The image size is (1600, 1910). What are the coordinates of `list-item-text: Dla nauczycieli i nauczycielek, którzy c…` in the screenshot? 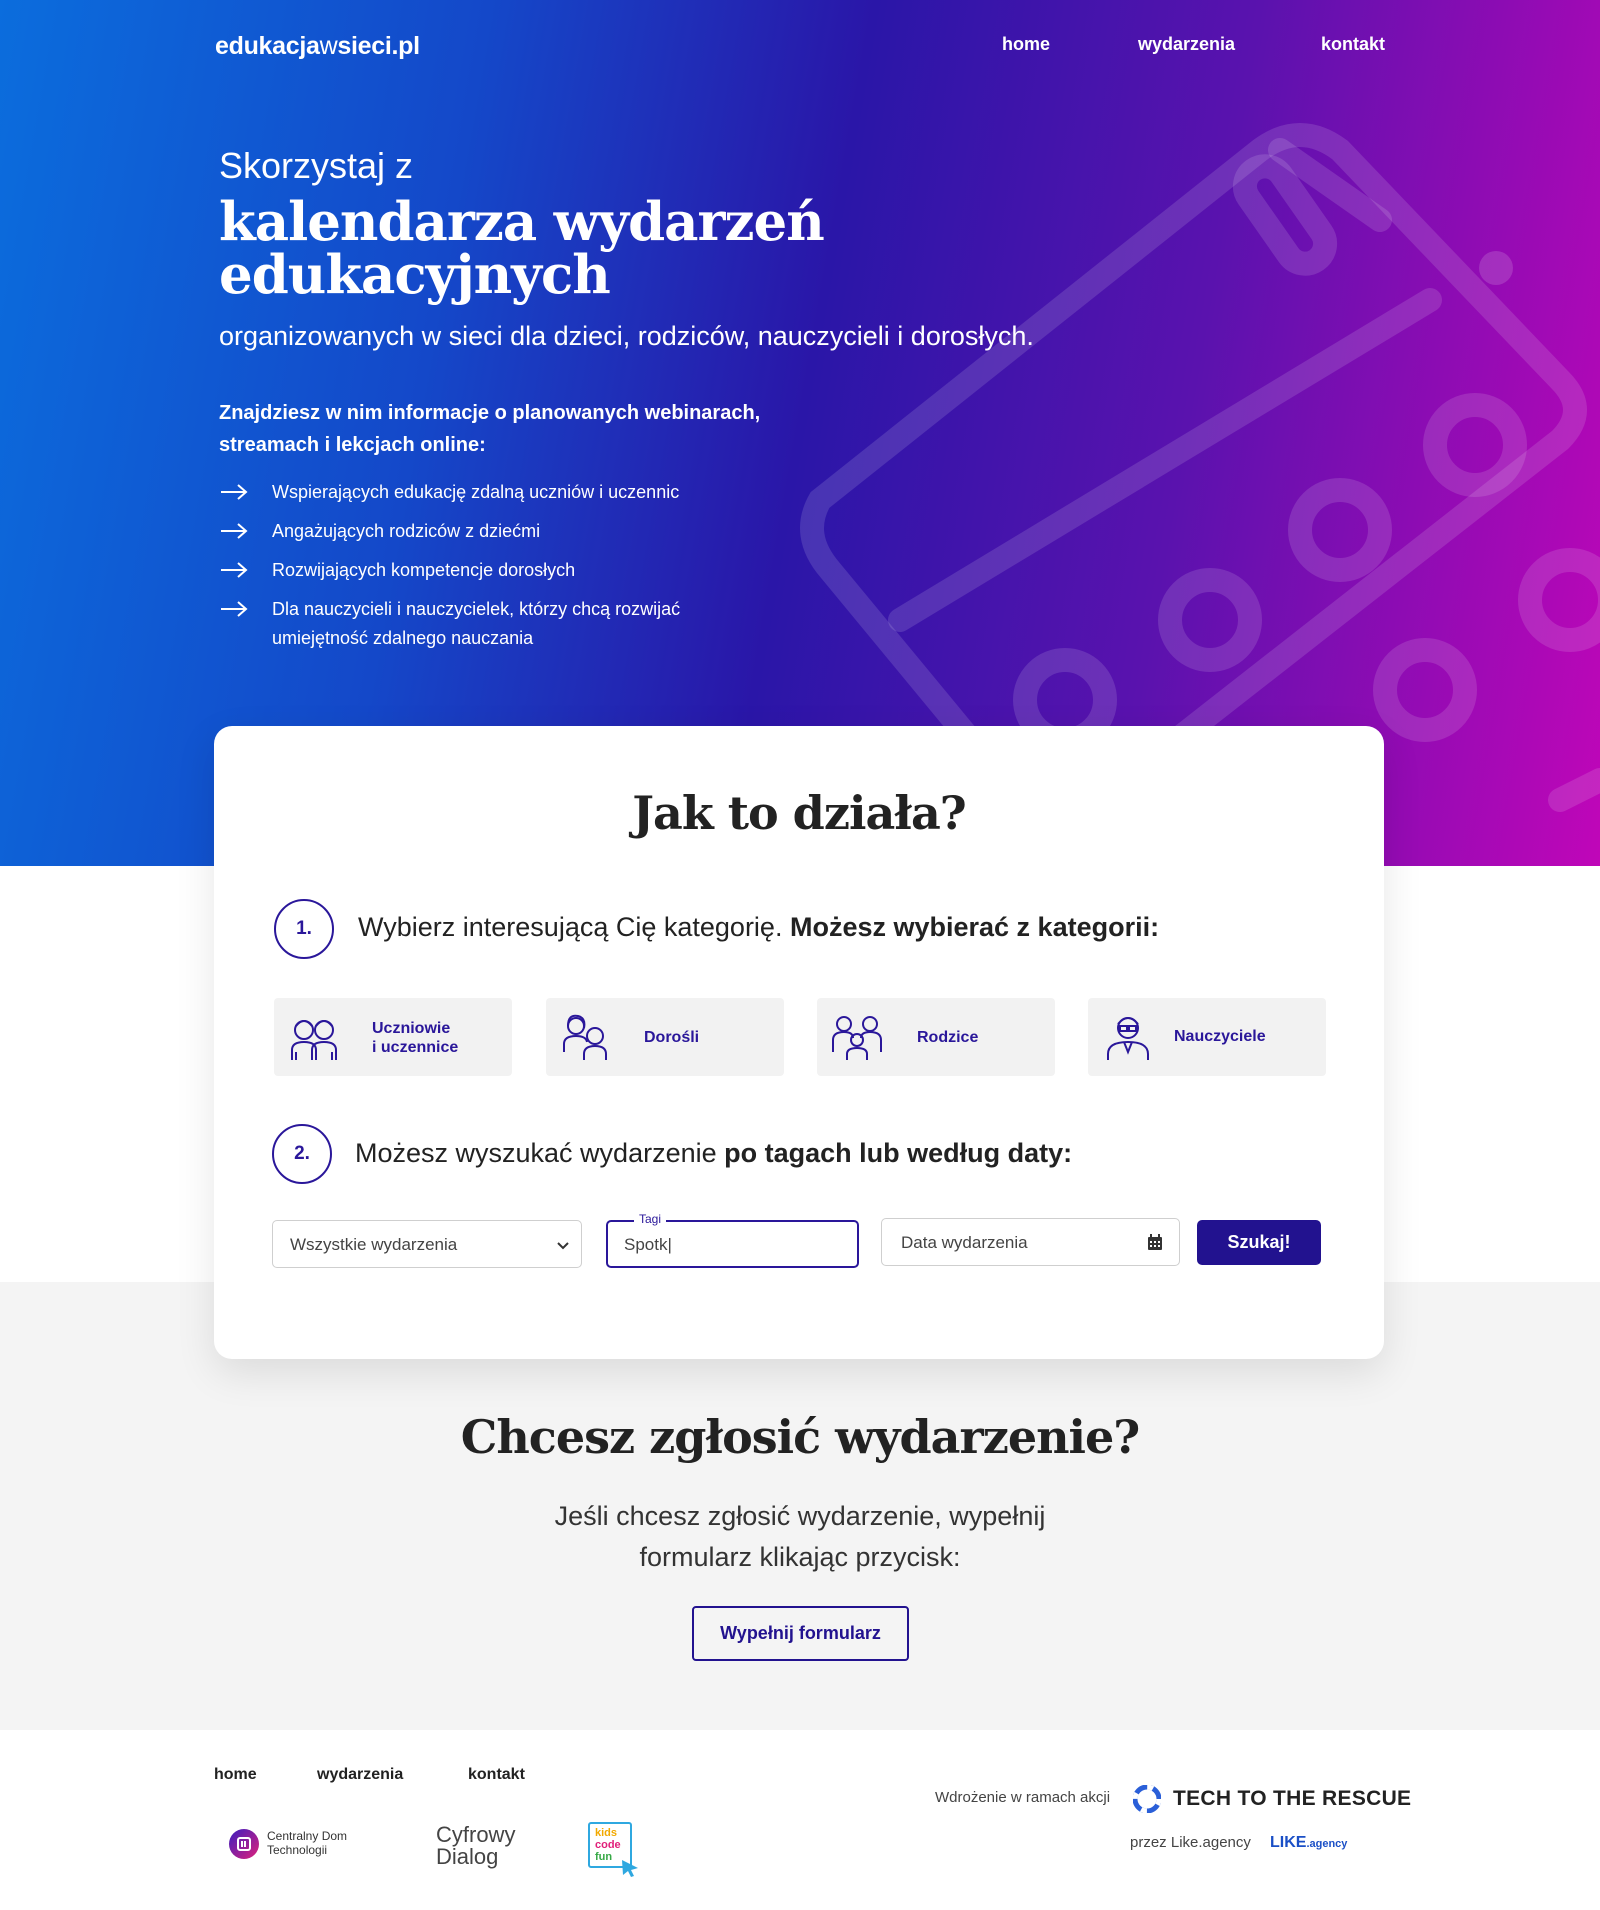 It's located at (476, 623).